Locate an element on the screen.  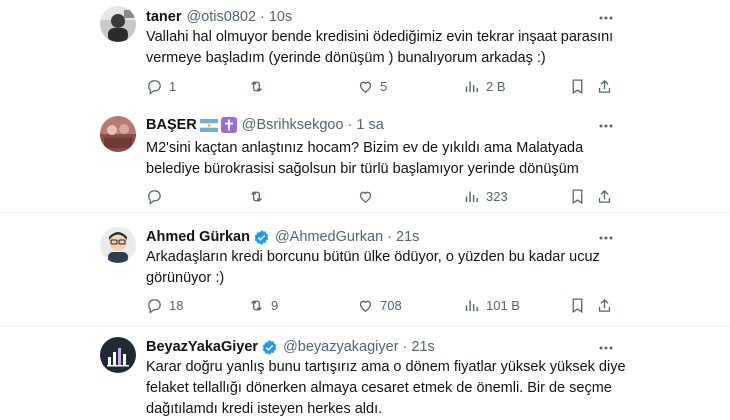
views-button: 323 is located at coordinates (485, 196).